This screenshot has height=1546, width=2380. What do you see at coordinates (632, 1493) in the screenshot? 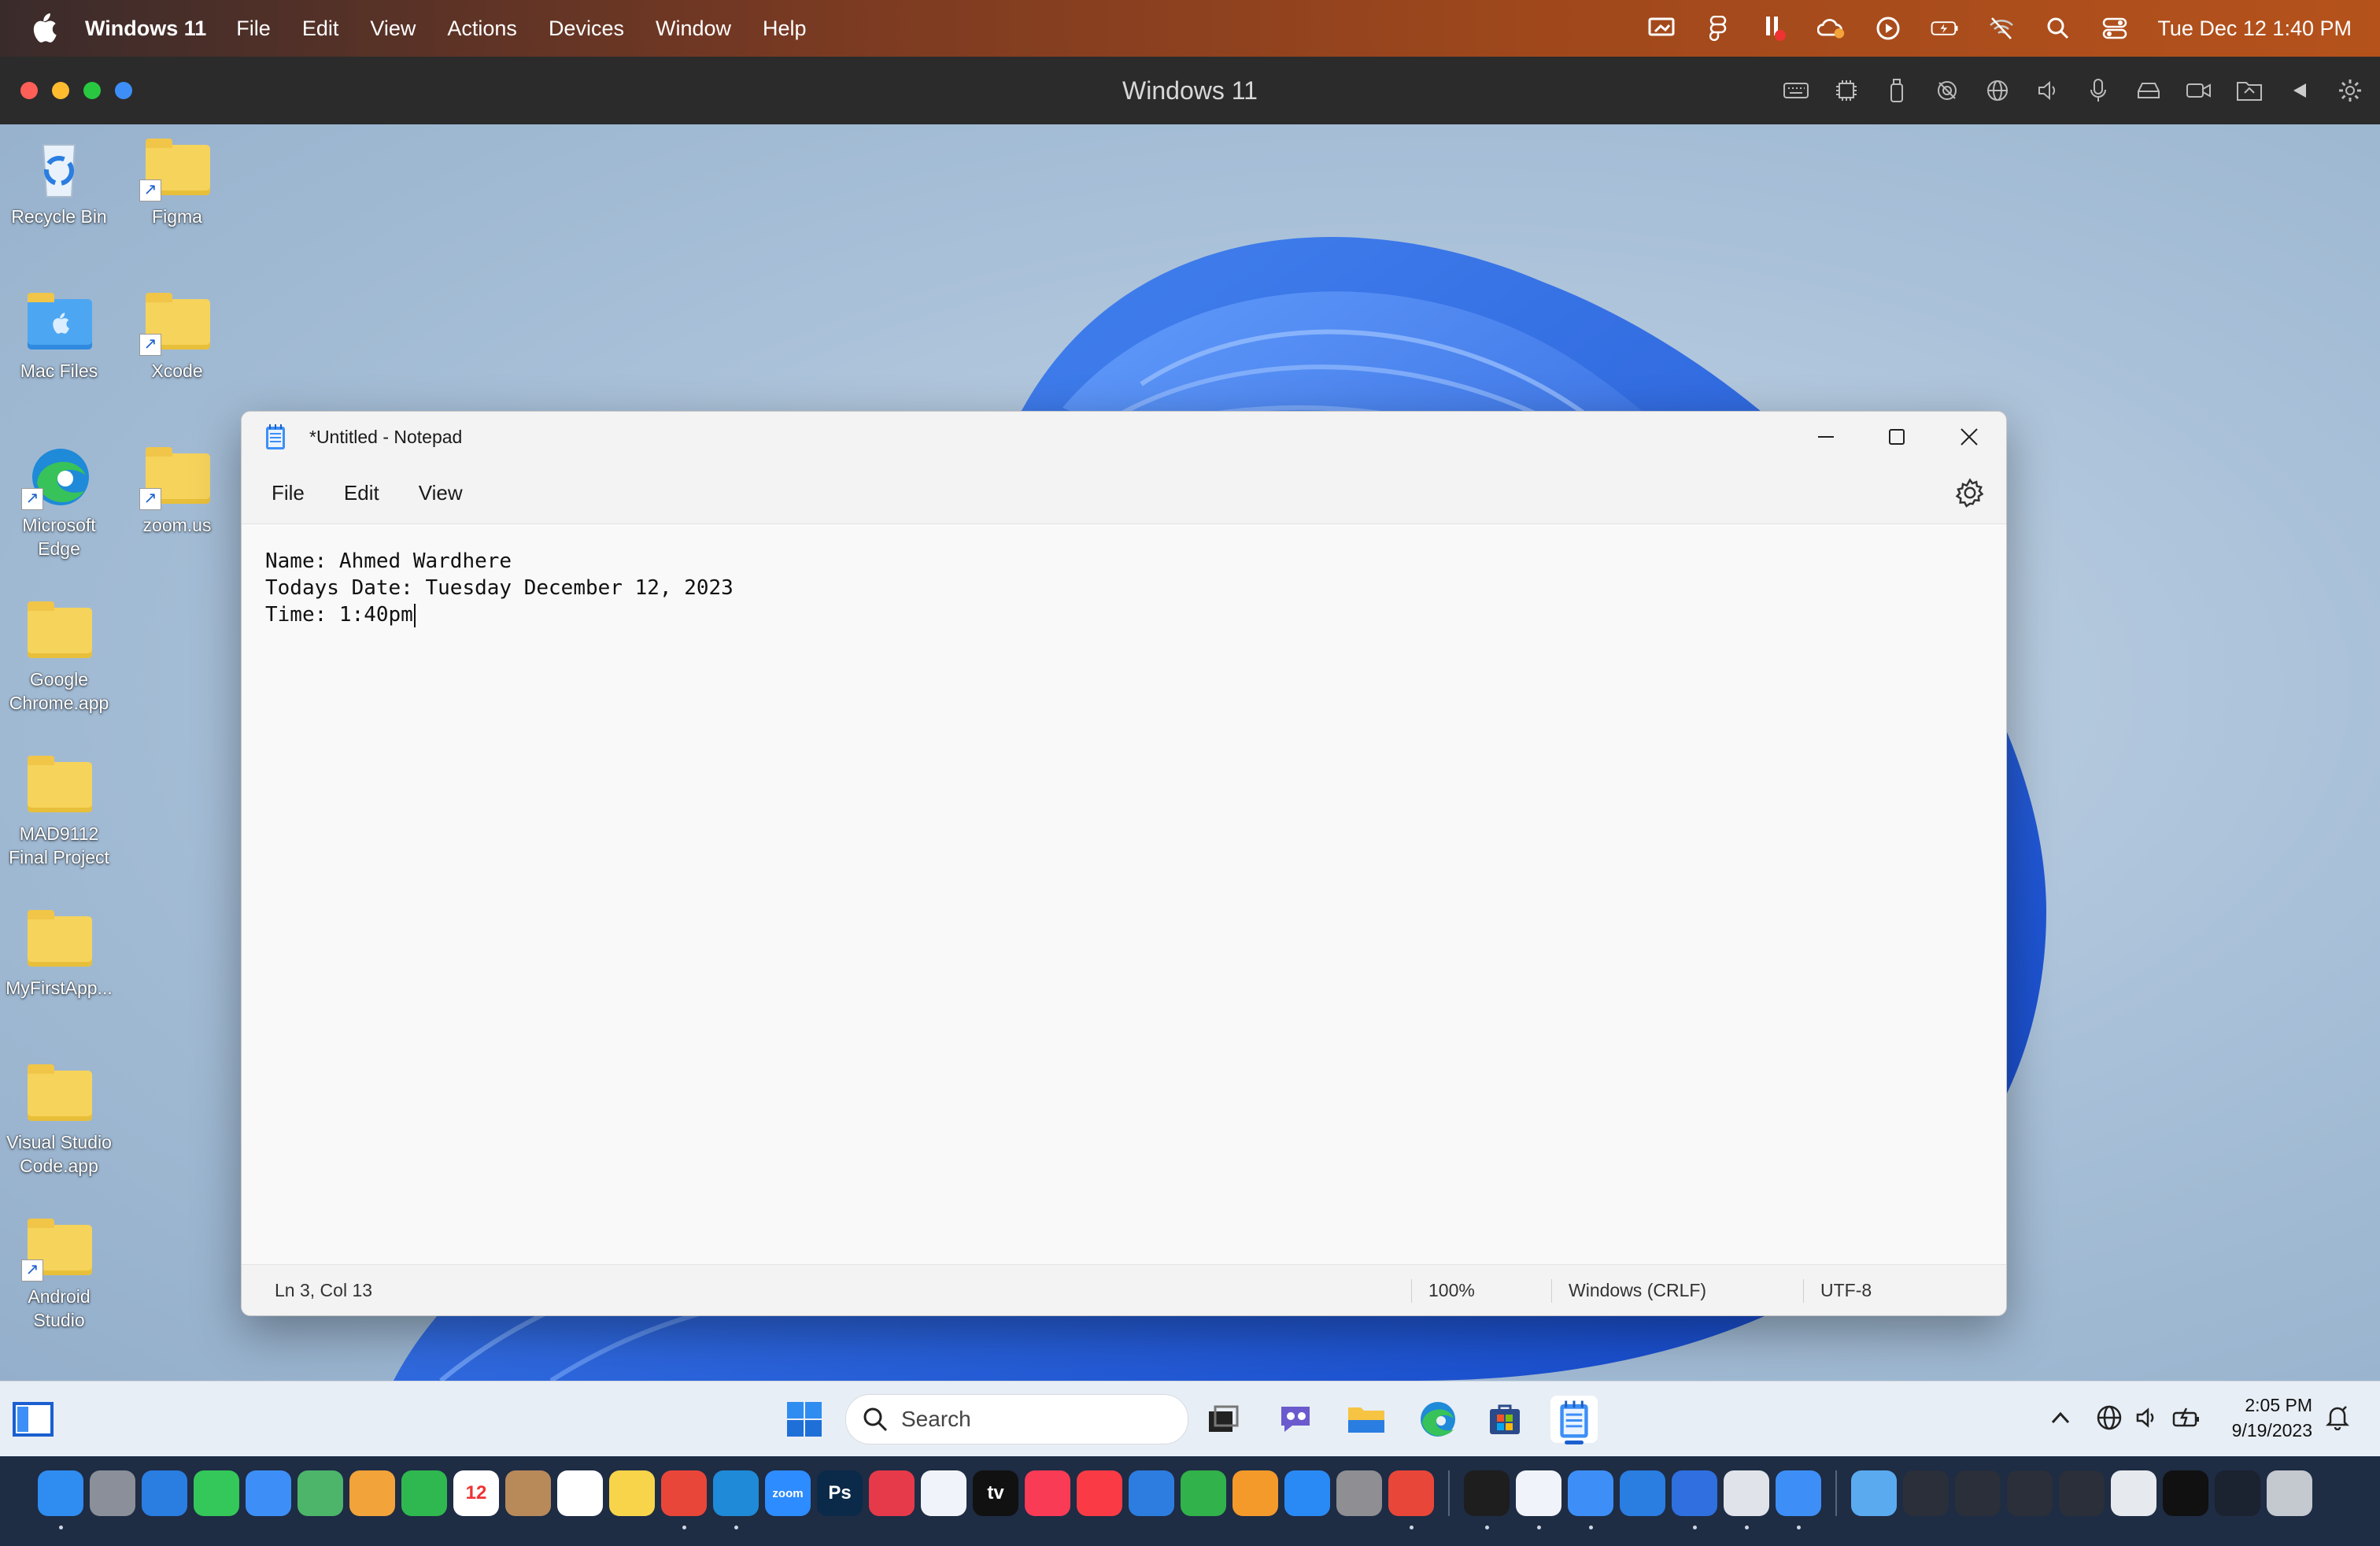
I see `dock-notes-icon` at bounding box center [632, 1493].